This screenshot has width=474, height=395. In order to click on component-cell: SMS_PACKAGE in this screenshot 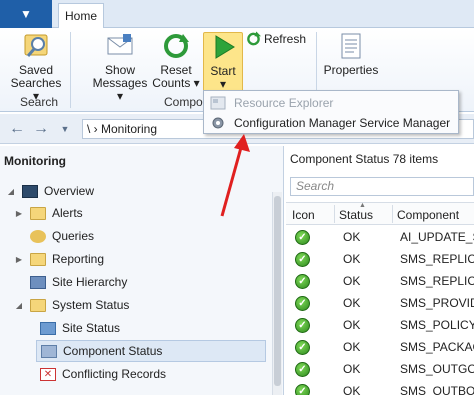, I will do `click(437, 347)`.